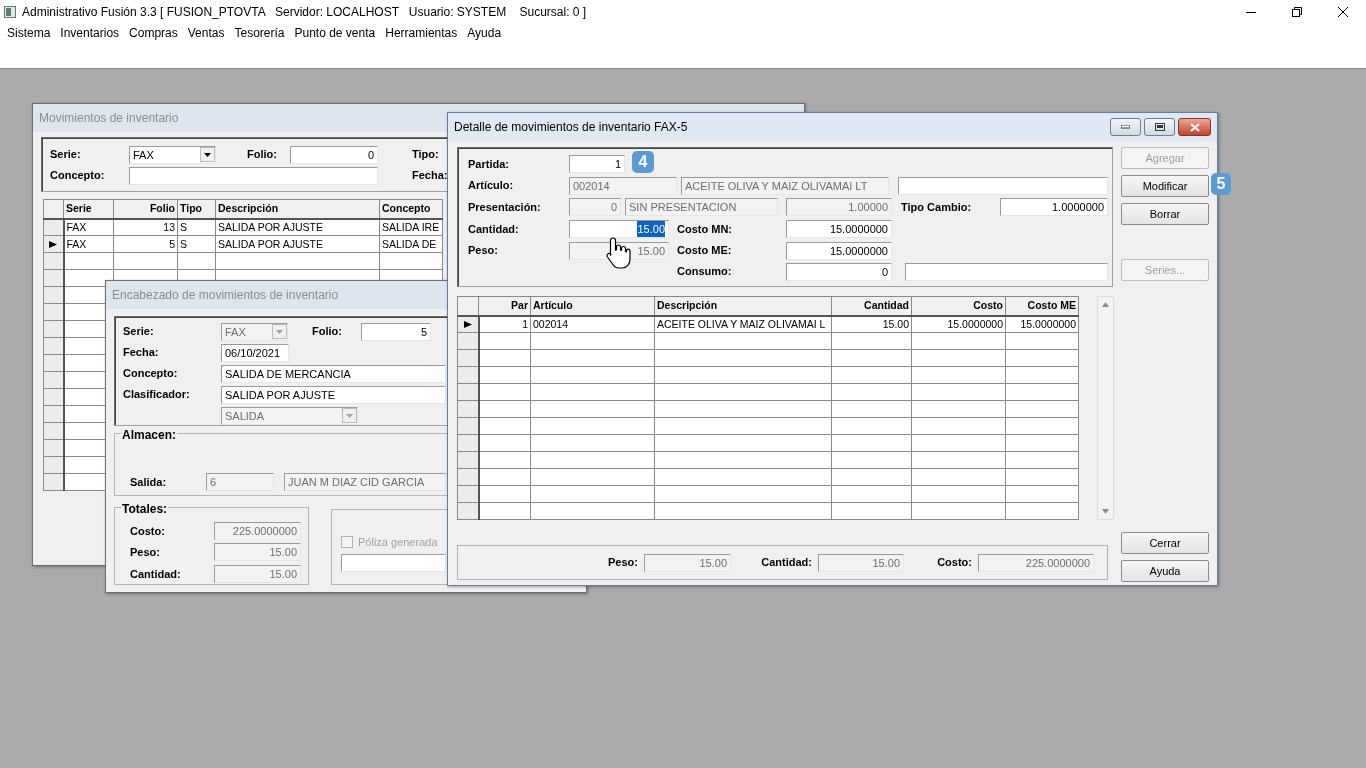  Describe the element at coordinates (259, 33) in the screenshot. I see `menu-item: Tesorería` at that location.